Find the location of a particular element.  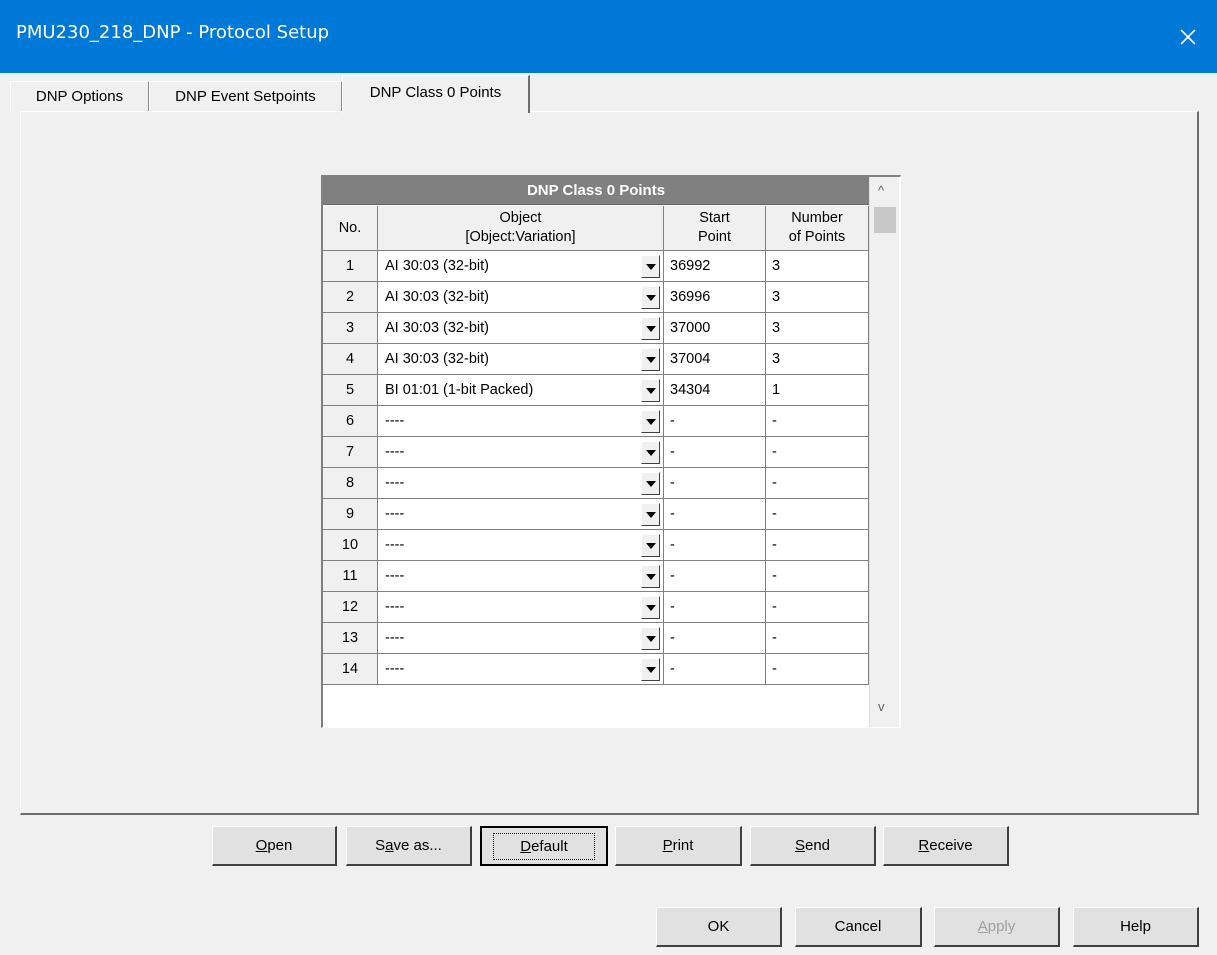

start-point-cell-text: - is located at coordinates (672, 483).